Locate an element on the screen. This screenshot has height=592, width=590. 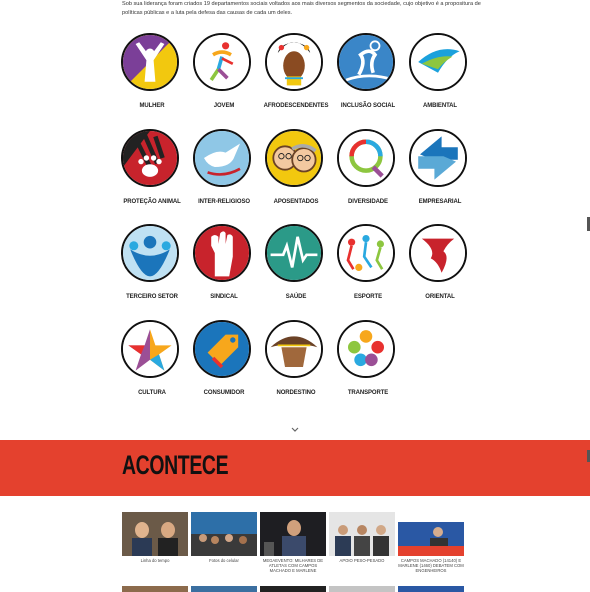
news-caption: Linha do tempo is located at coordinates (155, 560).